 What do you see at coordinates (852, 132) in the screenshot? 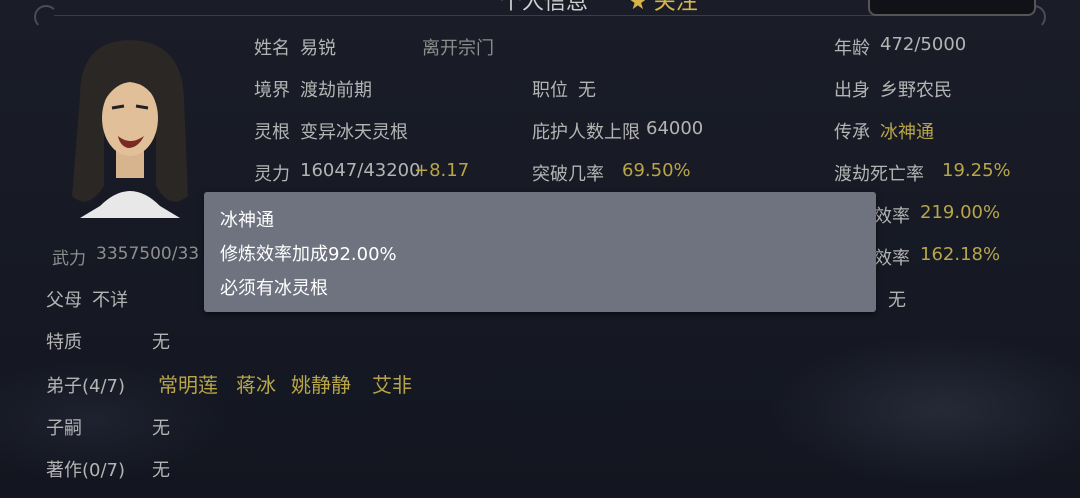
I see `inherit-label: 传承` at bounding box center [852, 132].